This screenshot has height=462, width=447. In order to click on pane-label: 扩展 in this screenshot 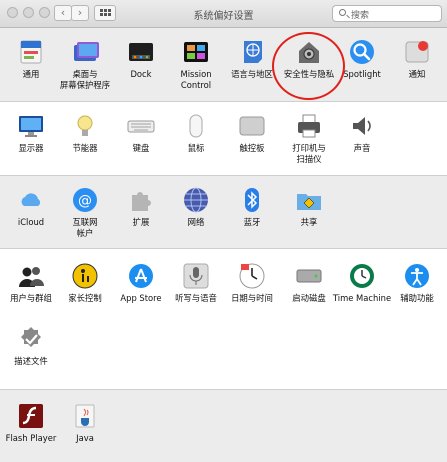, I will do `click(141, 222)`.